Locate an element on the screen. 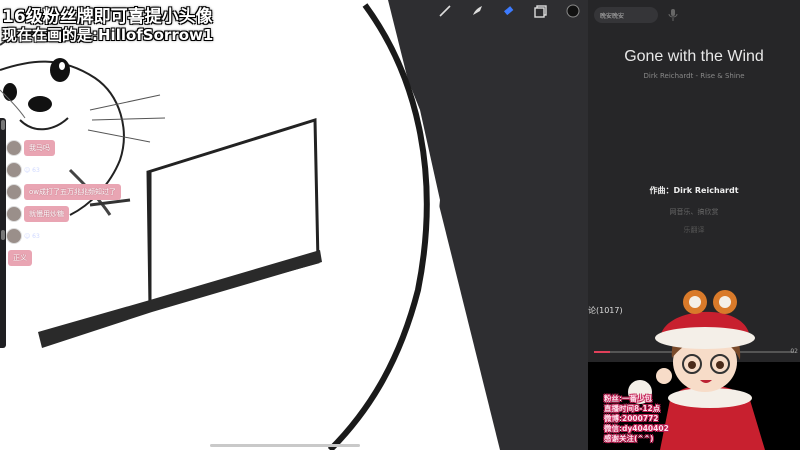 The height and width of the screenshot is (450, 800). chat-message: 正义 is located at coordinates (76, 258).